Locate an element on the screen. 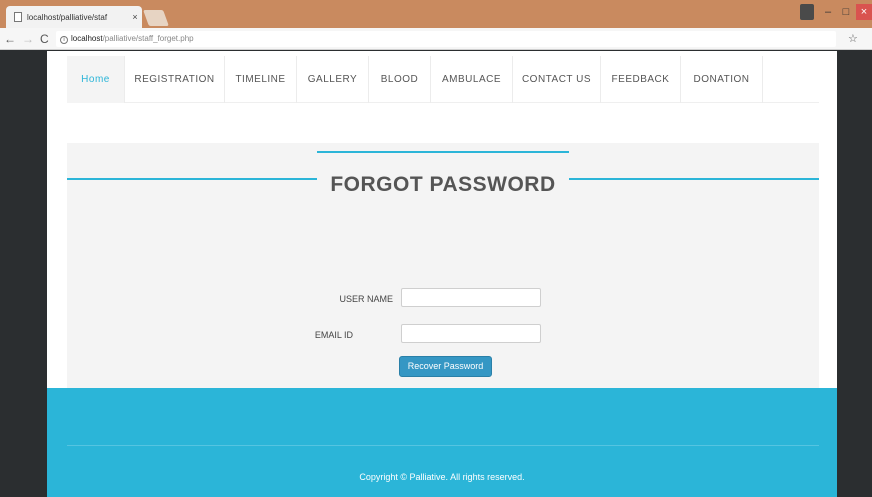 This screenshot has height=497, width=872. browser-tab: localhost/palliative/staf × is located at coordinates (74, 17).